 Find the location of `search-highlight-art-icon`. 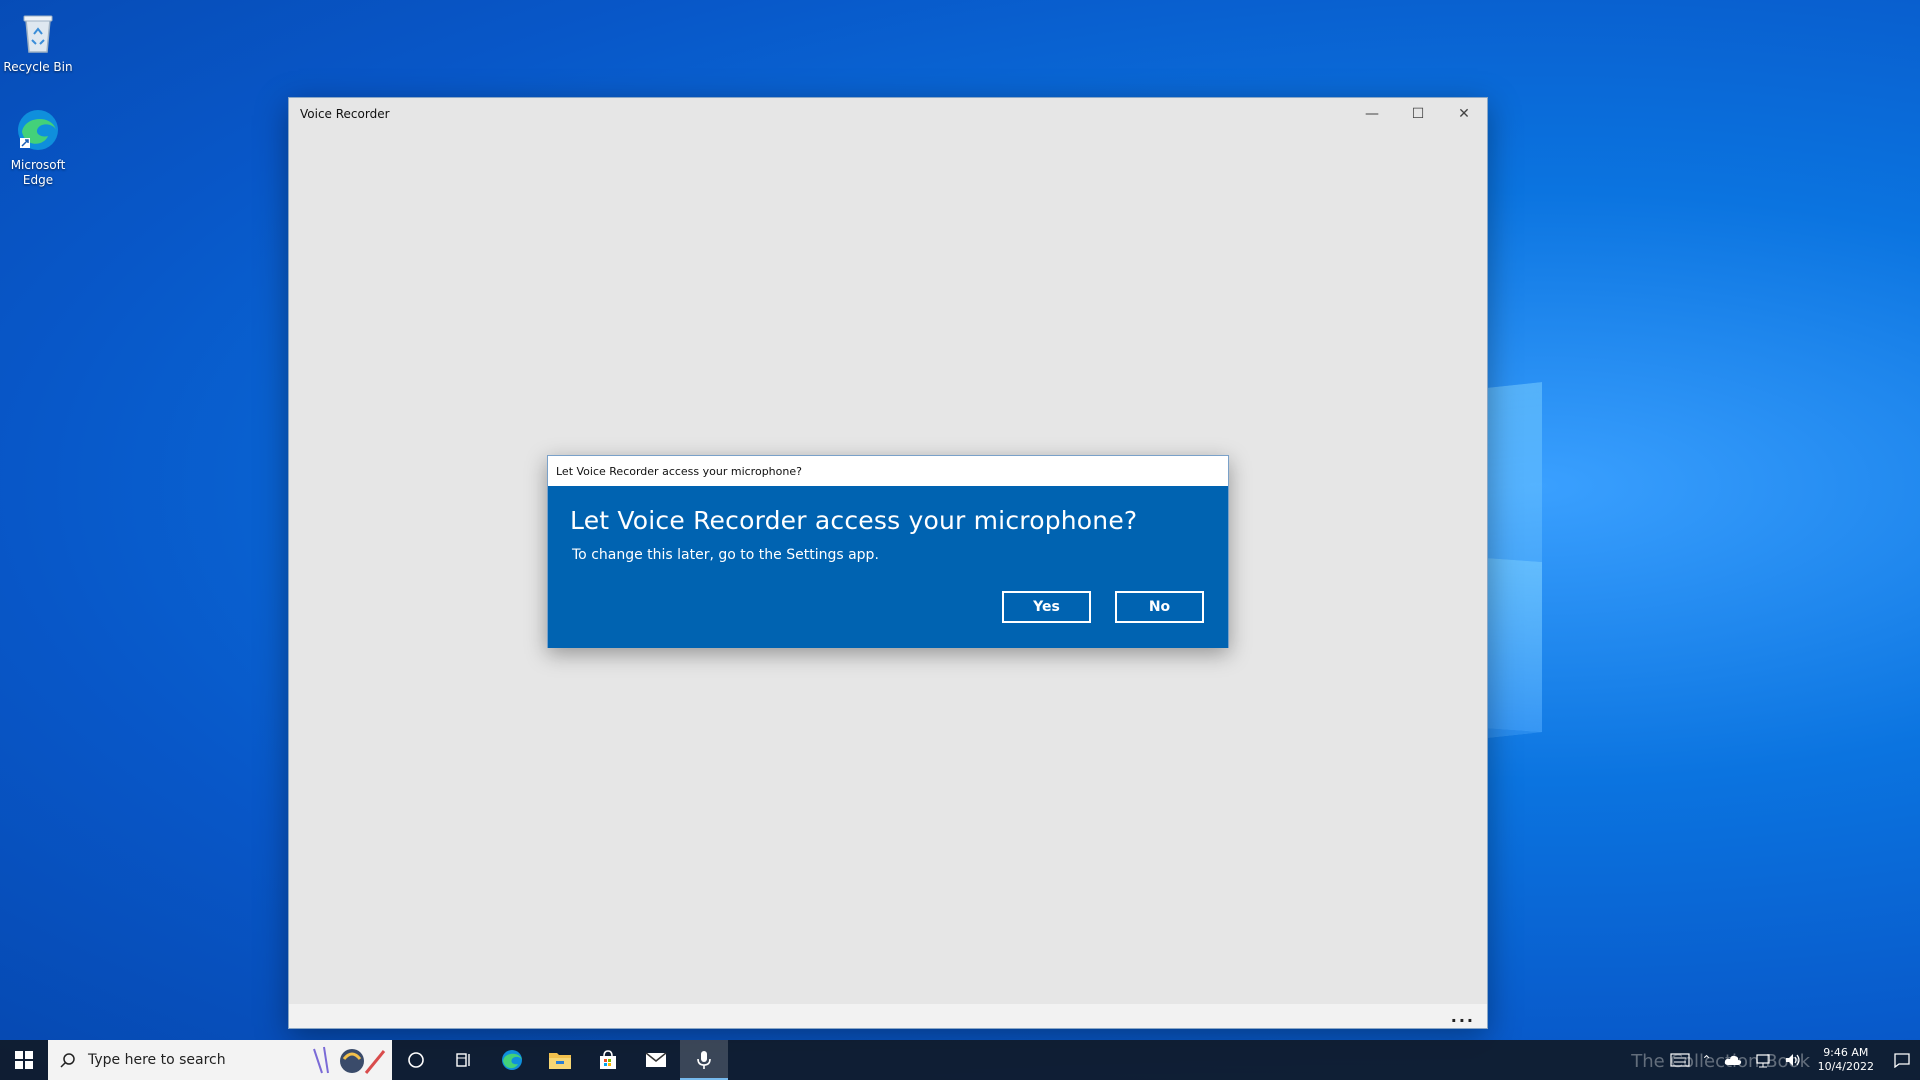

search-highlight-art-icon is located at coordinates (349, 1060).